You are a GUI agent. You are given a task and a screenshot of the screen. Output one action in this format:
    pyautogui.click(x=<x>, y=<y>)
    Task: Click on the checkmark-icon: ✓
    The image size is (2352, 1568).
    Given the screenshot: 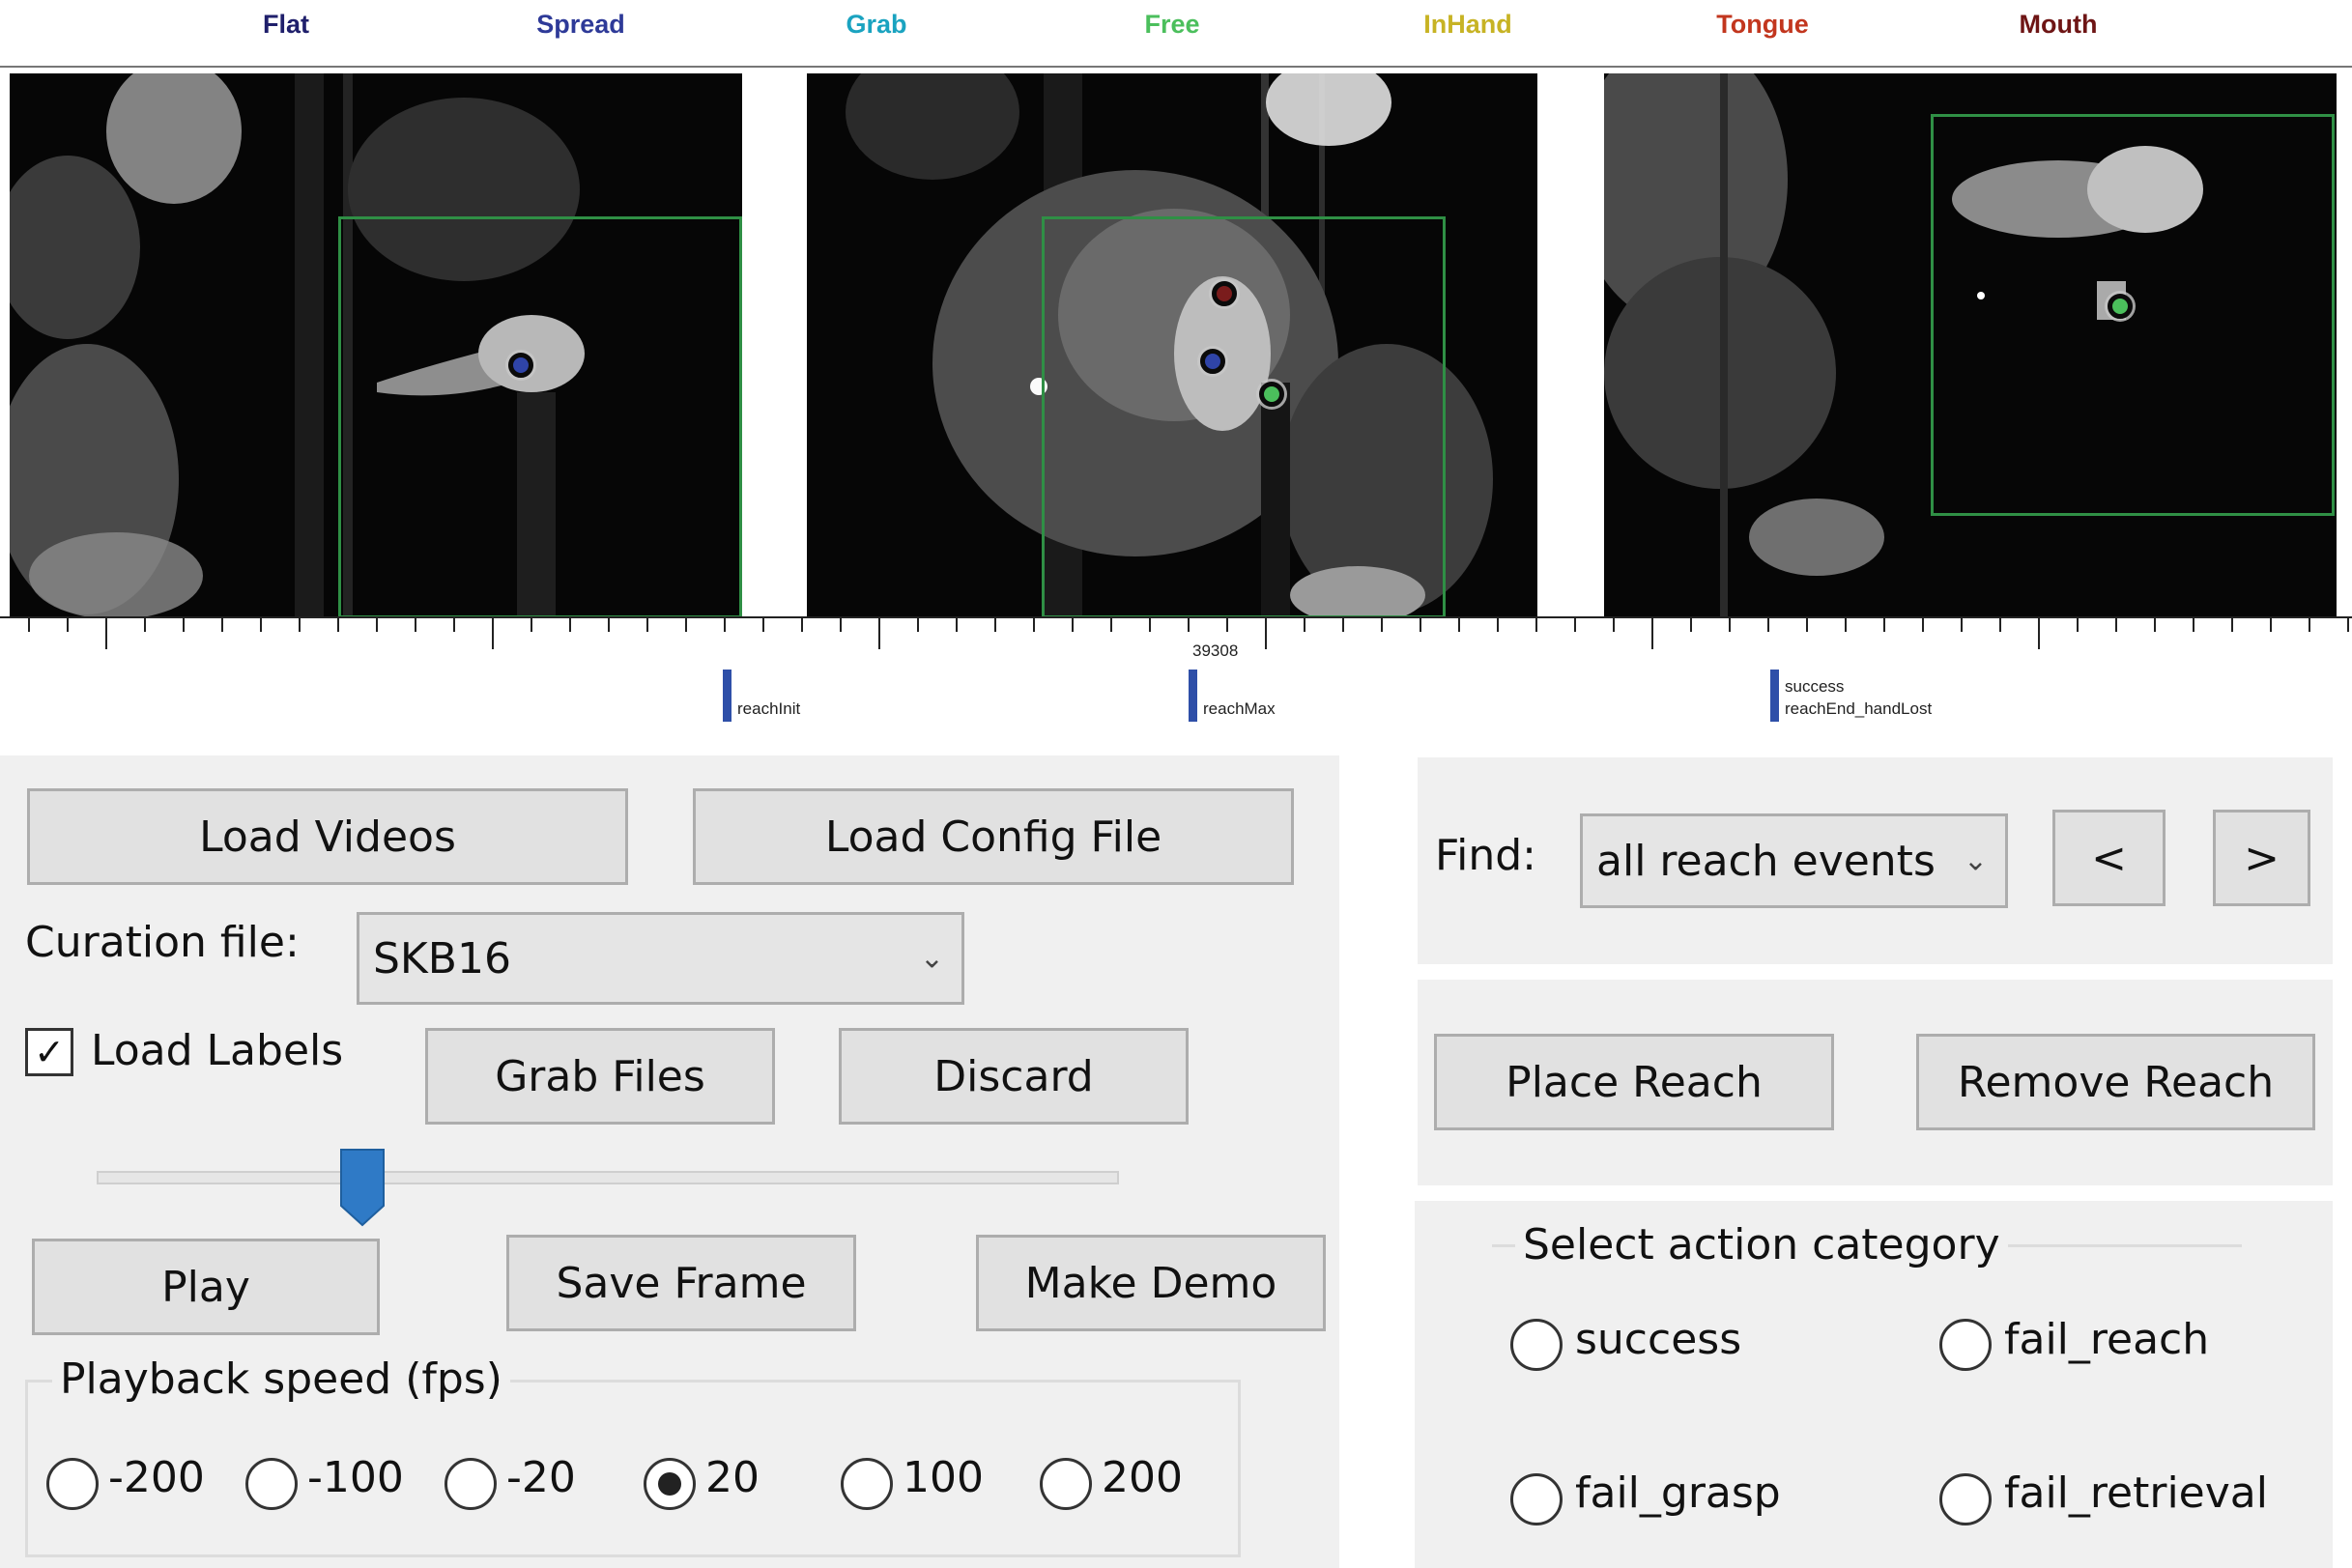 What is the action you would take?
    pyautogui.click(x=50, y=1052)
    